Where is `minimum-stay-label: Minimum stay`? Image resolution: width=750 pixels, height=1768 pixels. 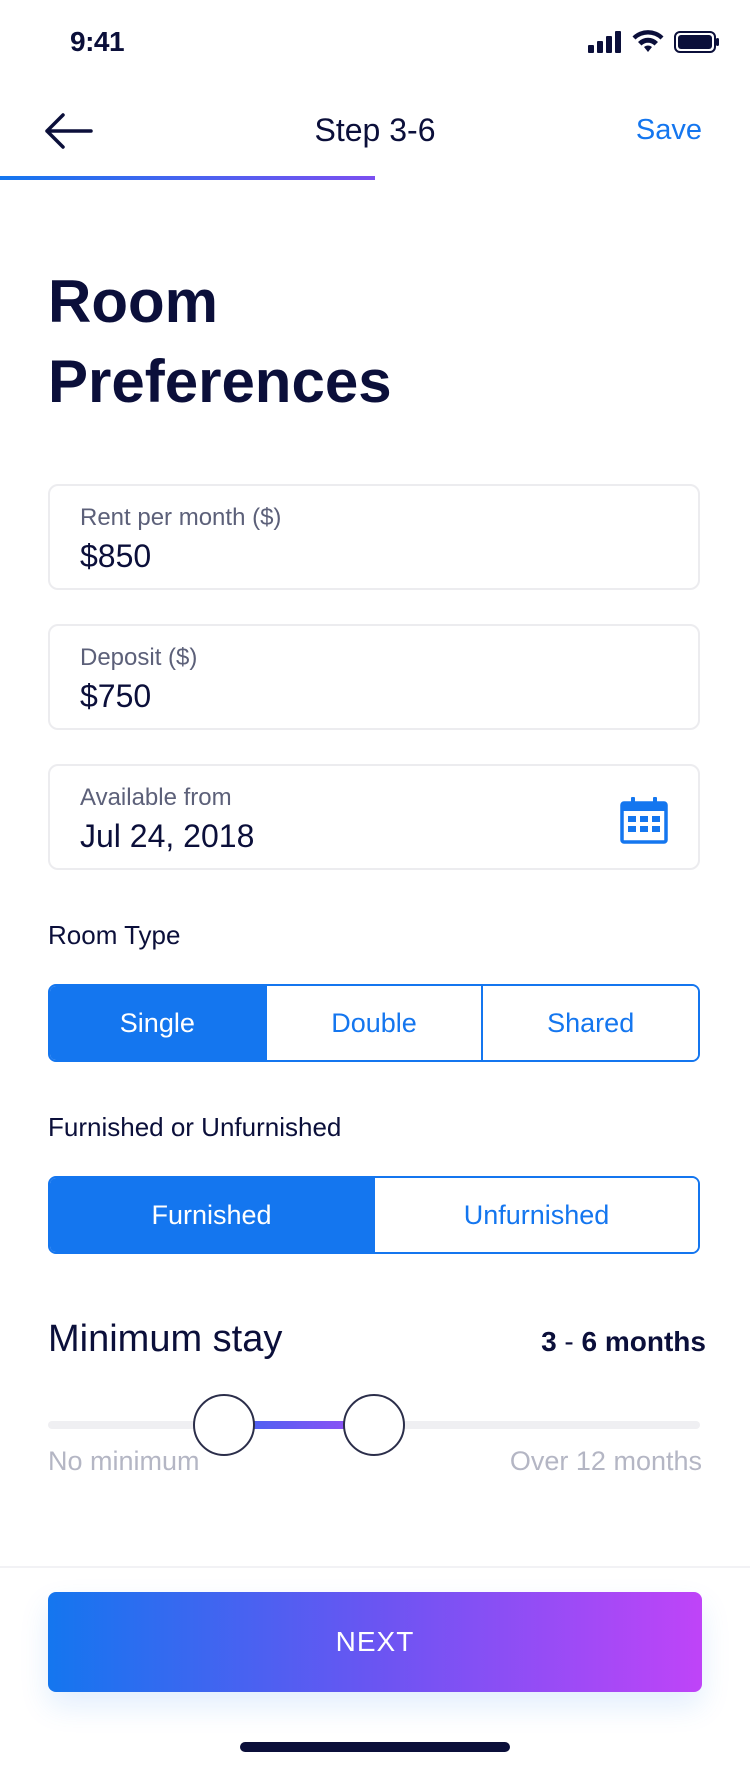
minimum-stay-label: Minimum stay is located at coordinates (165, 1339).